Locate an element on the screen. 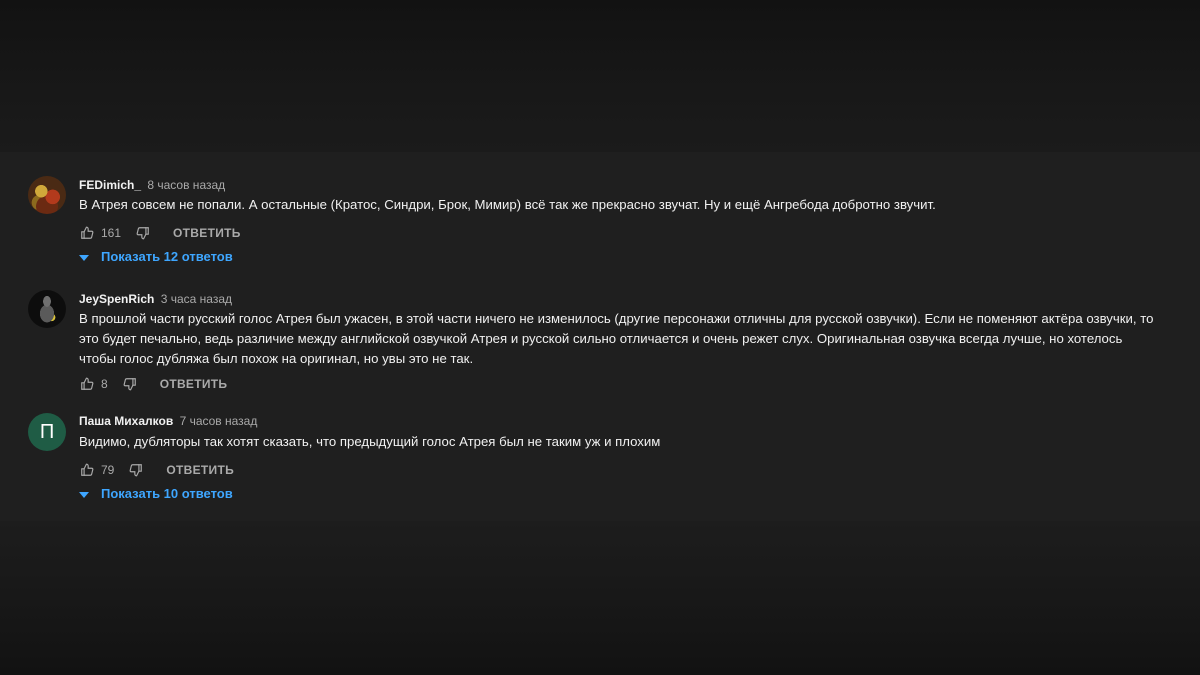  comment-header: Паша Михалков 7 часов назад is located at coordinates (168, 421).